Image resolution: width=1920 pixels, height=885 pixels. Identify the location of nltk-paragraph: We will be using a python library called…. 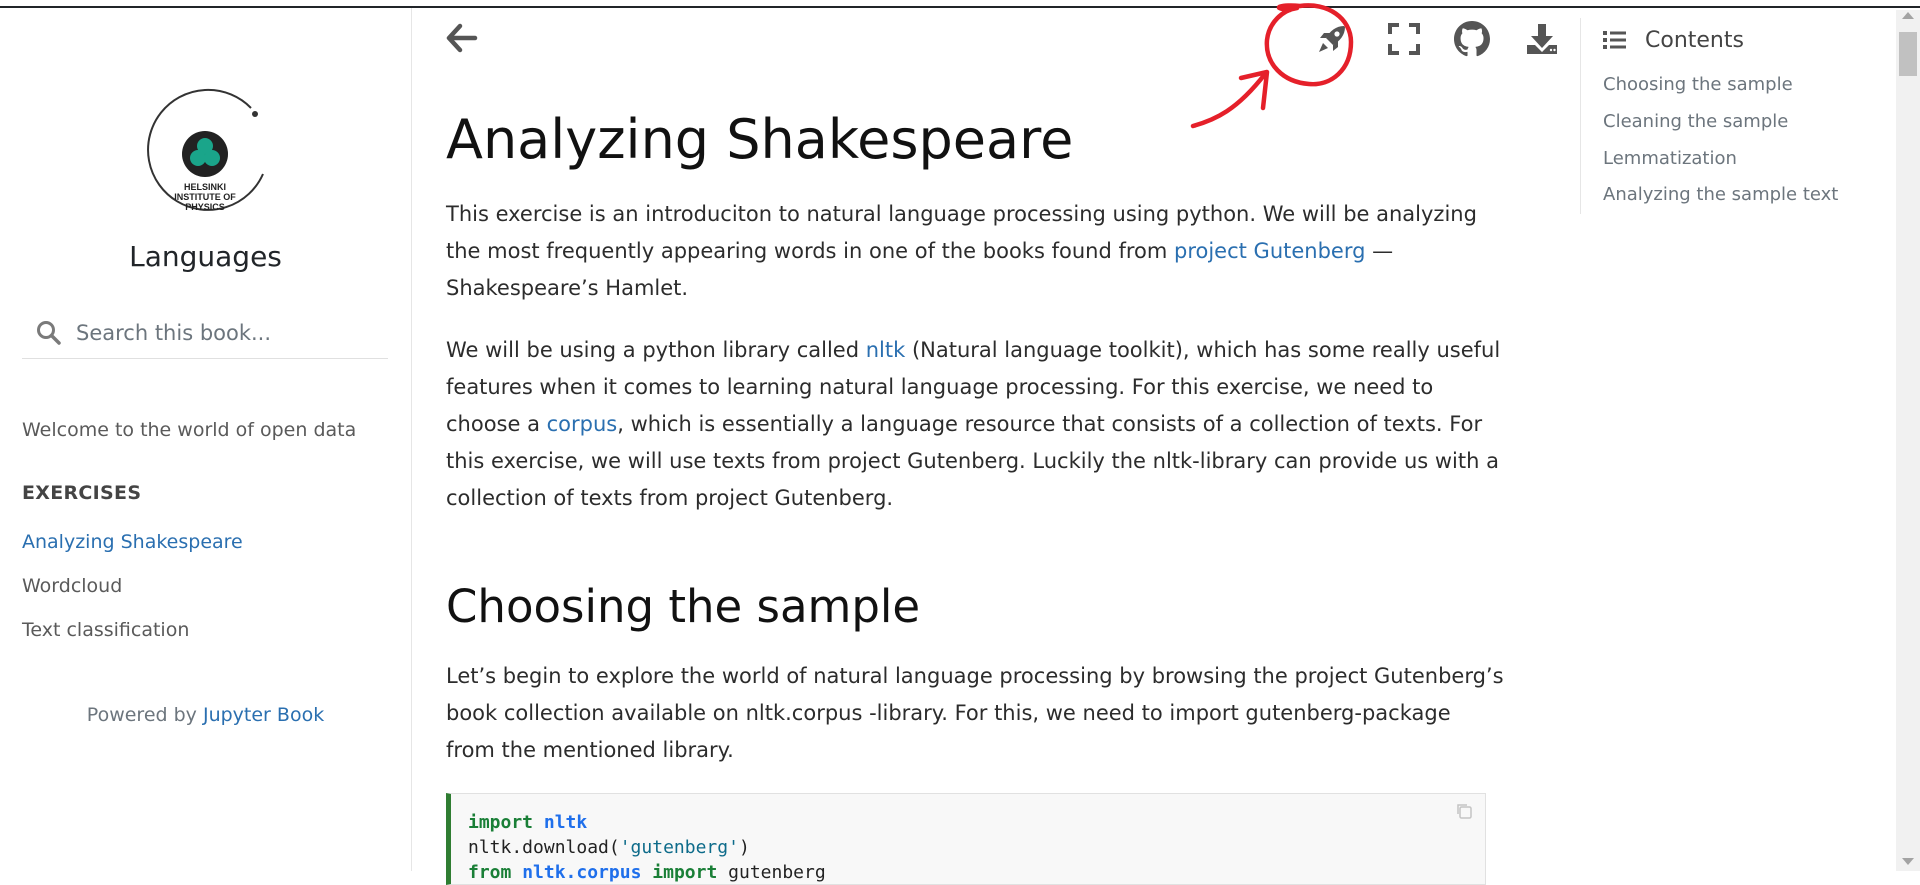
(976, 424).